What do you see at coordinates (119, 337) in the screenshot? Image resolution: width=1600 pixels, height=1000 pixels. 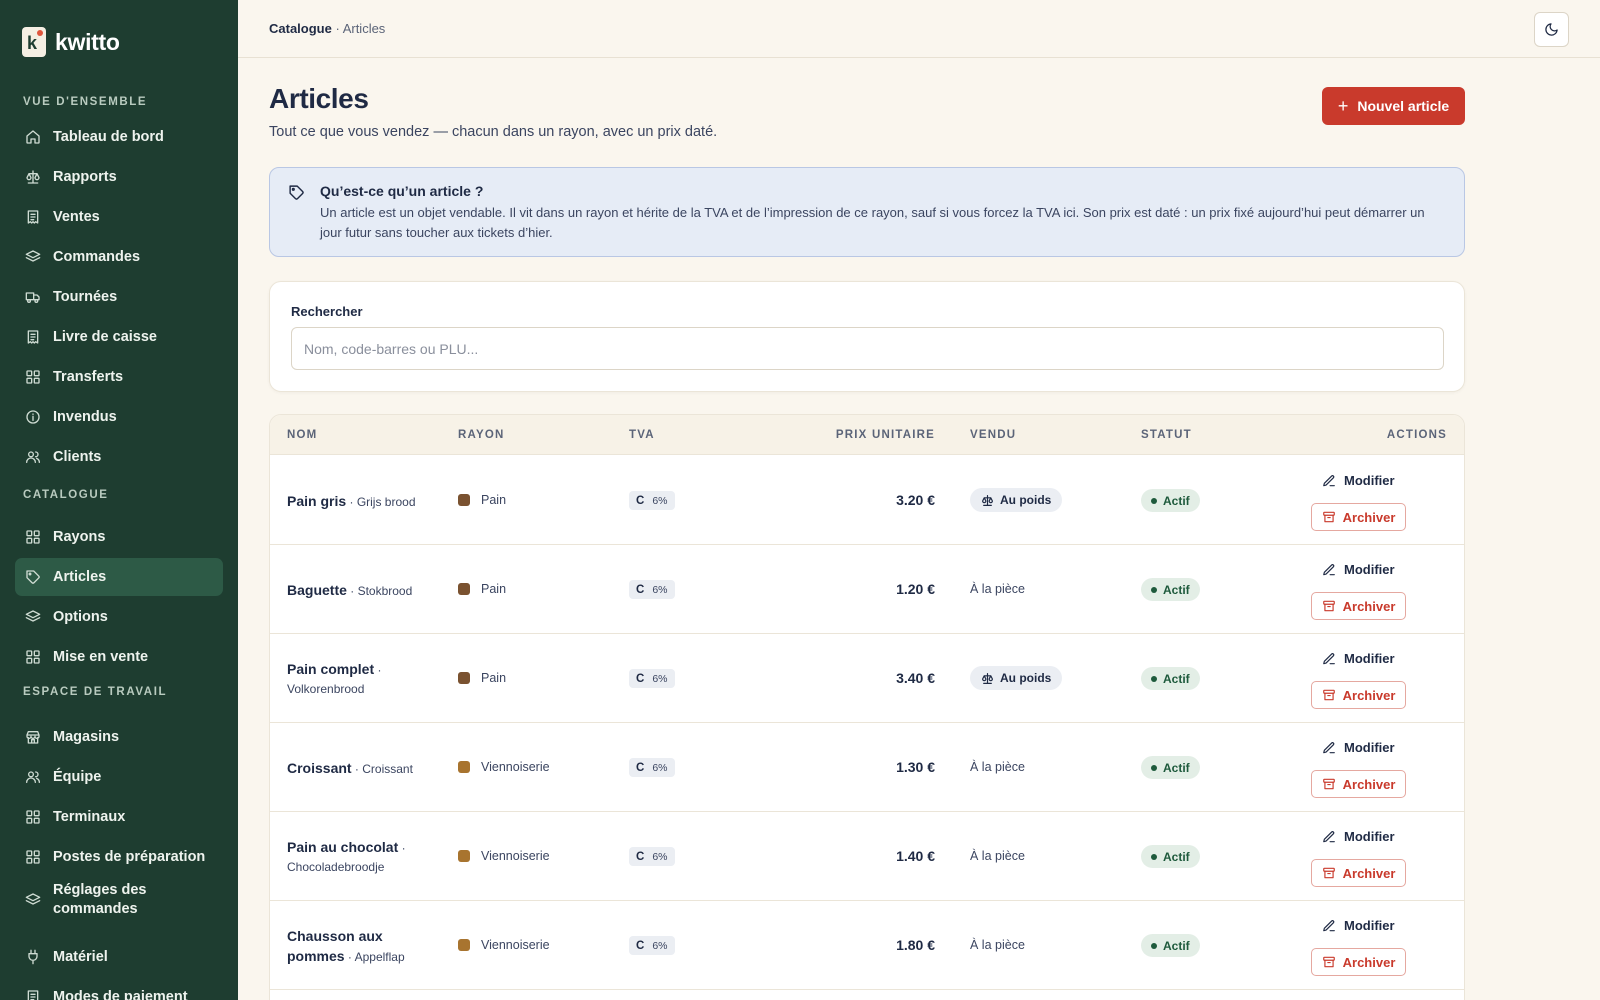 I see `sidebar-item-livre-de-caisse: Livre de caisse` at bounding box center [119, 337].